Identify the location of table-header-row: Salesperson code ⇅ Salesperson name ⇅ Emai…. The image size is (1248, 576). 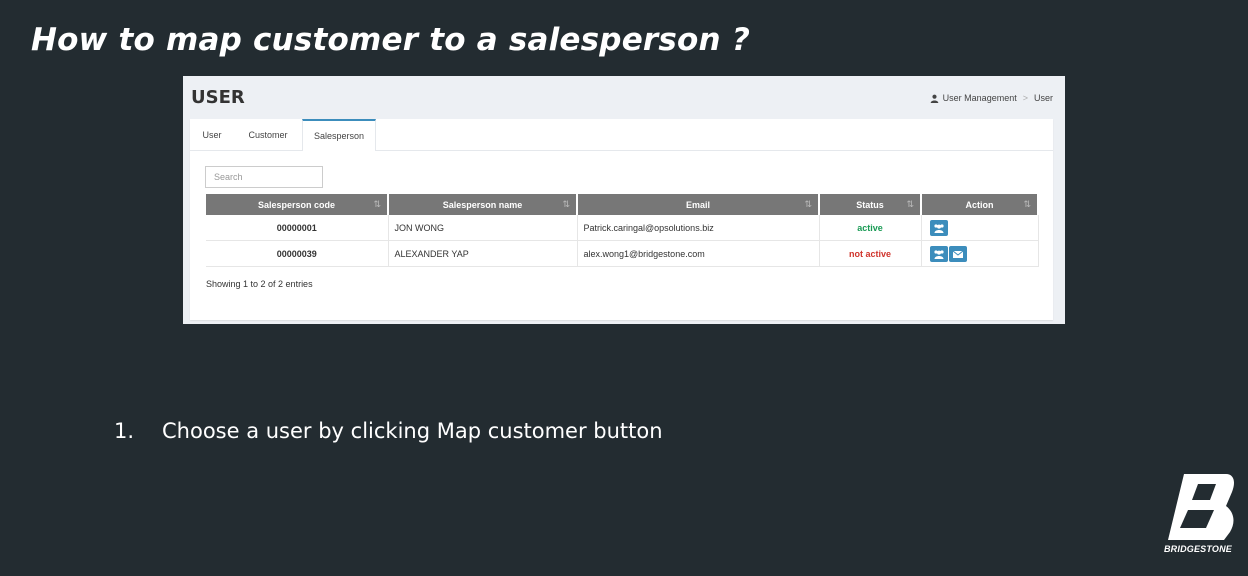
(622, 204).